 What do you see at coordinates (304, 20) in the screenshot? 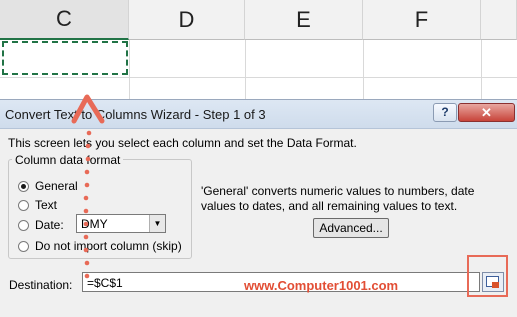
I see `column-header-e: E` at bounding box center [304, 20].